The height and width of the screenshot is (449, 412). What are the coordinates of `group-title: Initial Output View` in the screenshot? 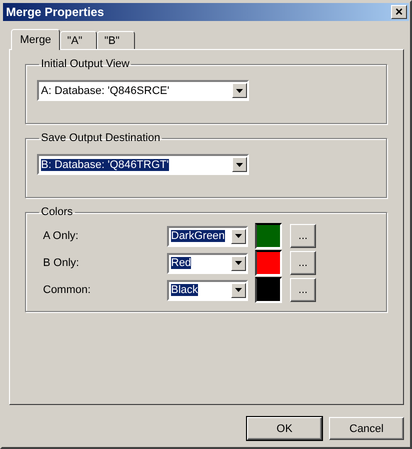 It's located at (85, 64).